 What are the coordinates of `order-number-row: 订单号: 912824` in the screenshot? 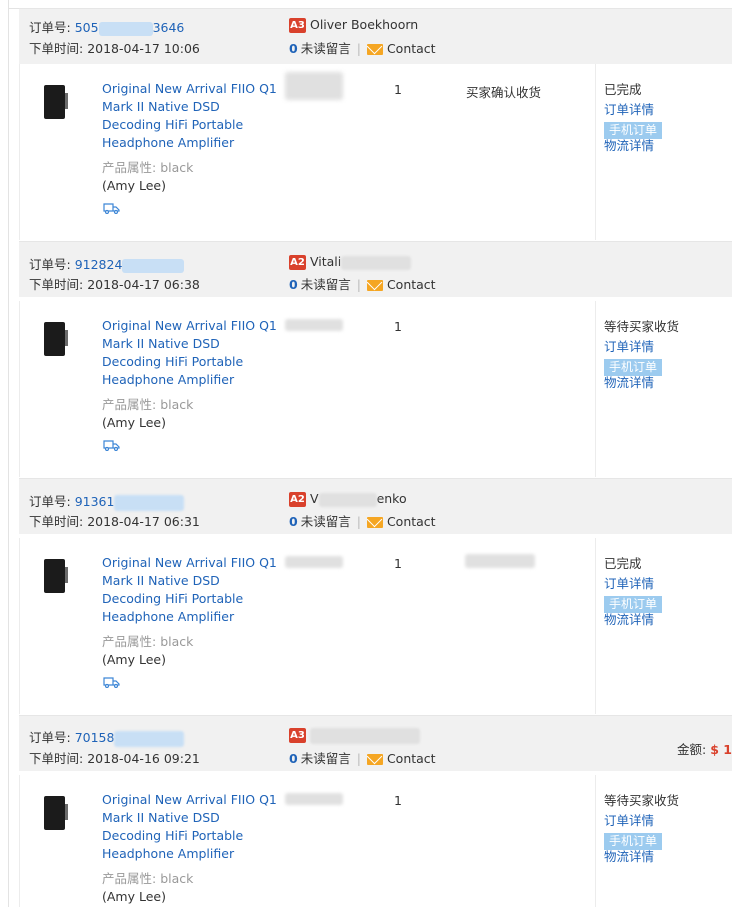 It's located at (107, 263).